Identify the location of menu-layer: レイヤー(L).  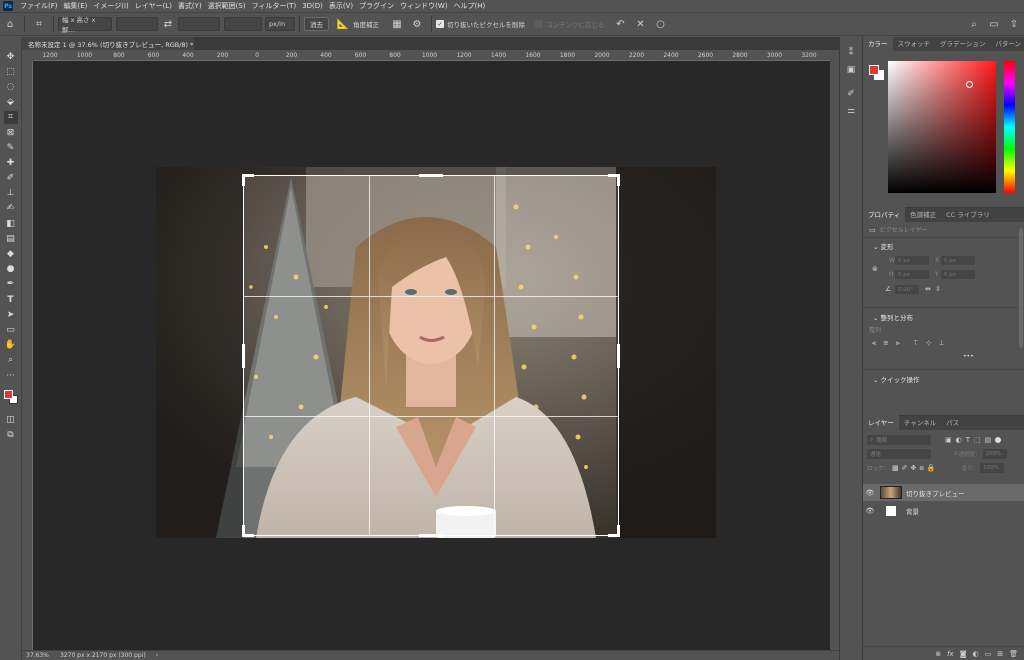
(153, 6).